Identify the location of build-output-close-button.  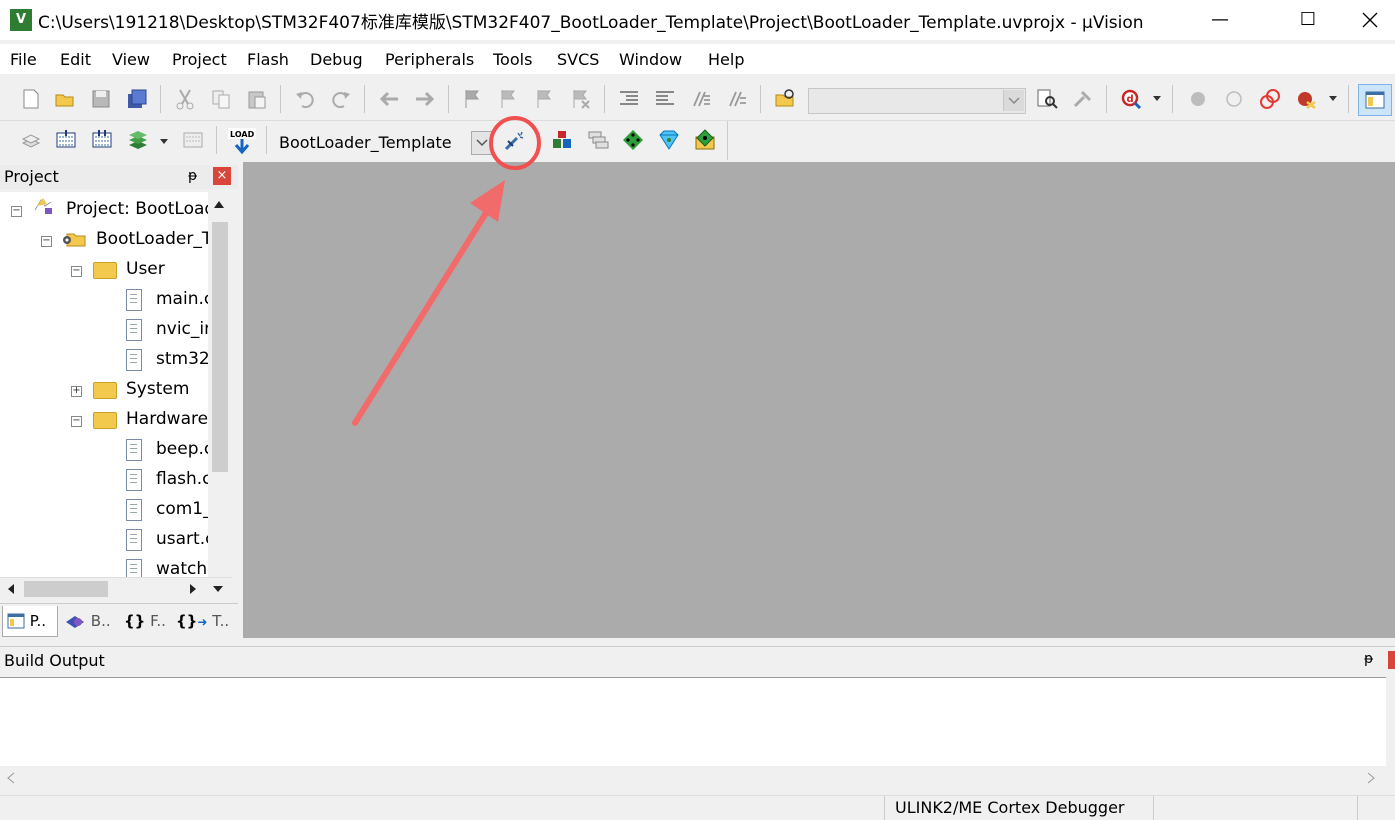
(1391, 660).